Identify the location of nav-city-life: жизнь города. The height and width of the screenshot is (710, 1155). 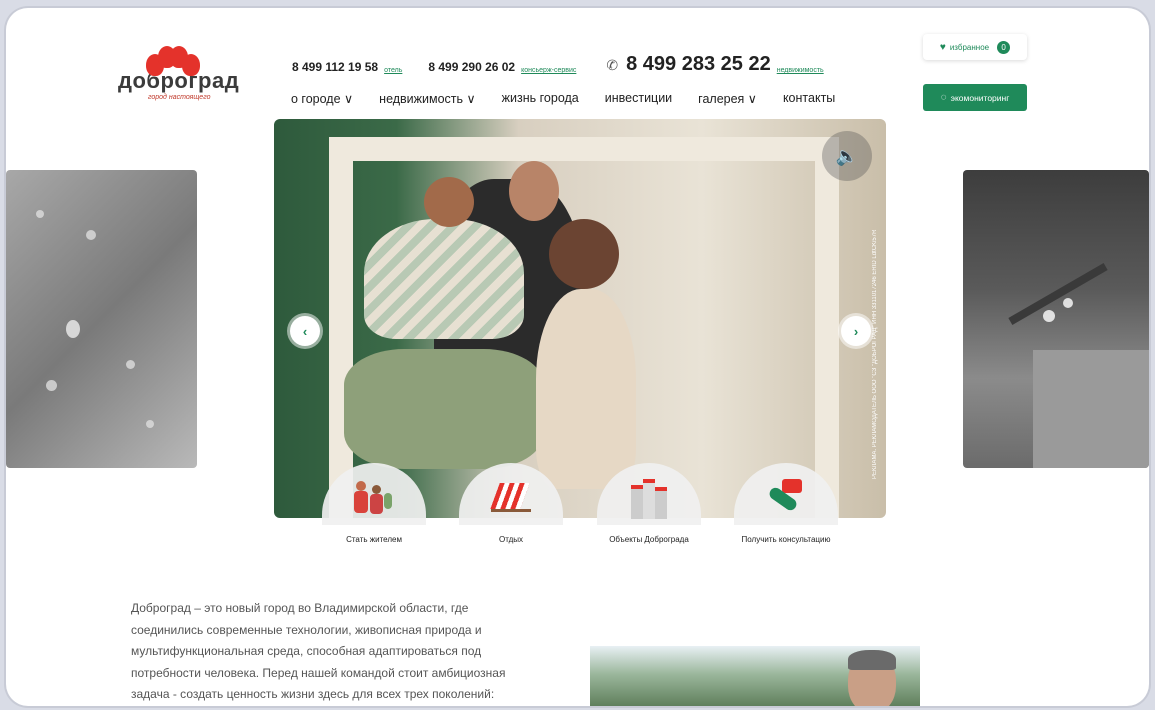
(540, 98).